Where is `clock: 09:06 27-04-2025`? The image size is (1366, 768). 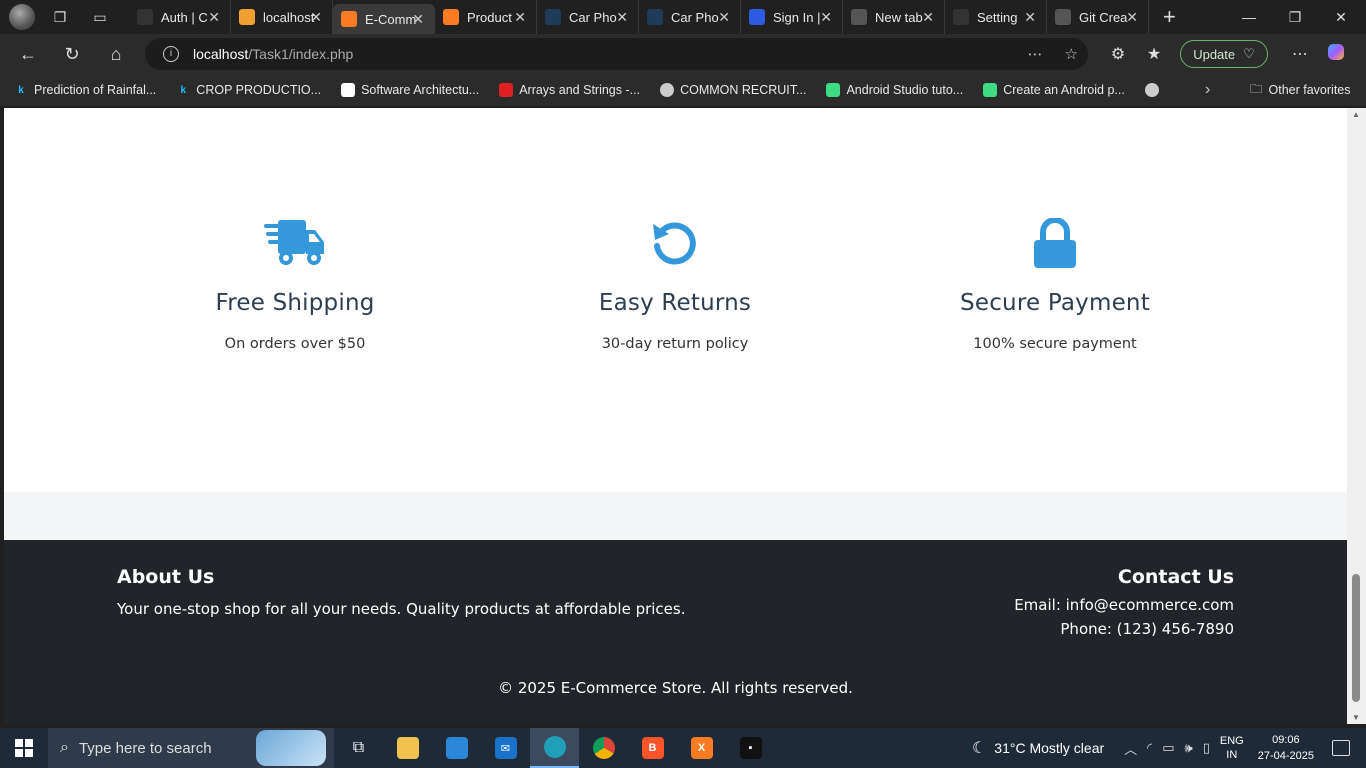
clock: 09:06 27-04-2025 is located at coordinates (1286, 748).